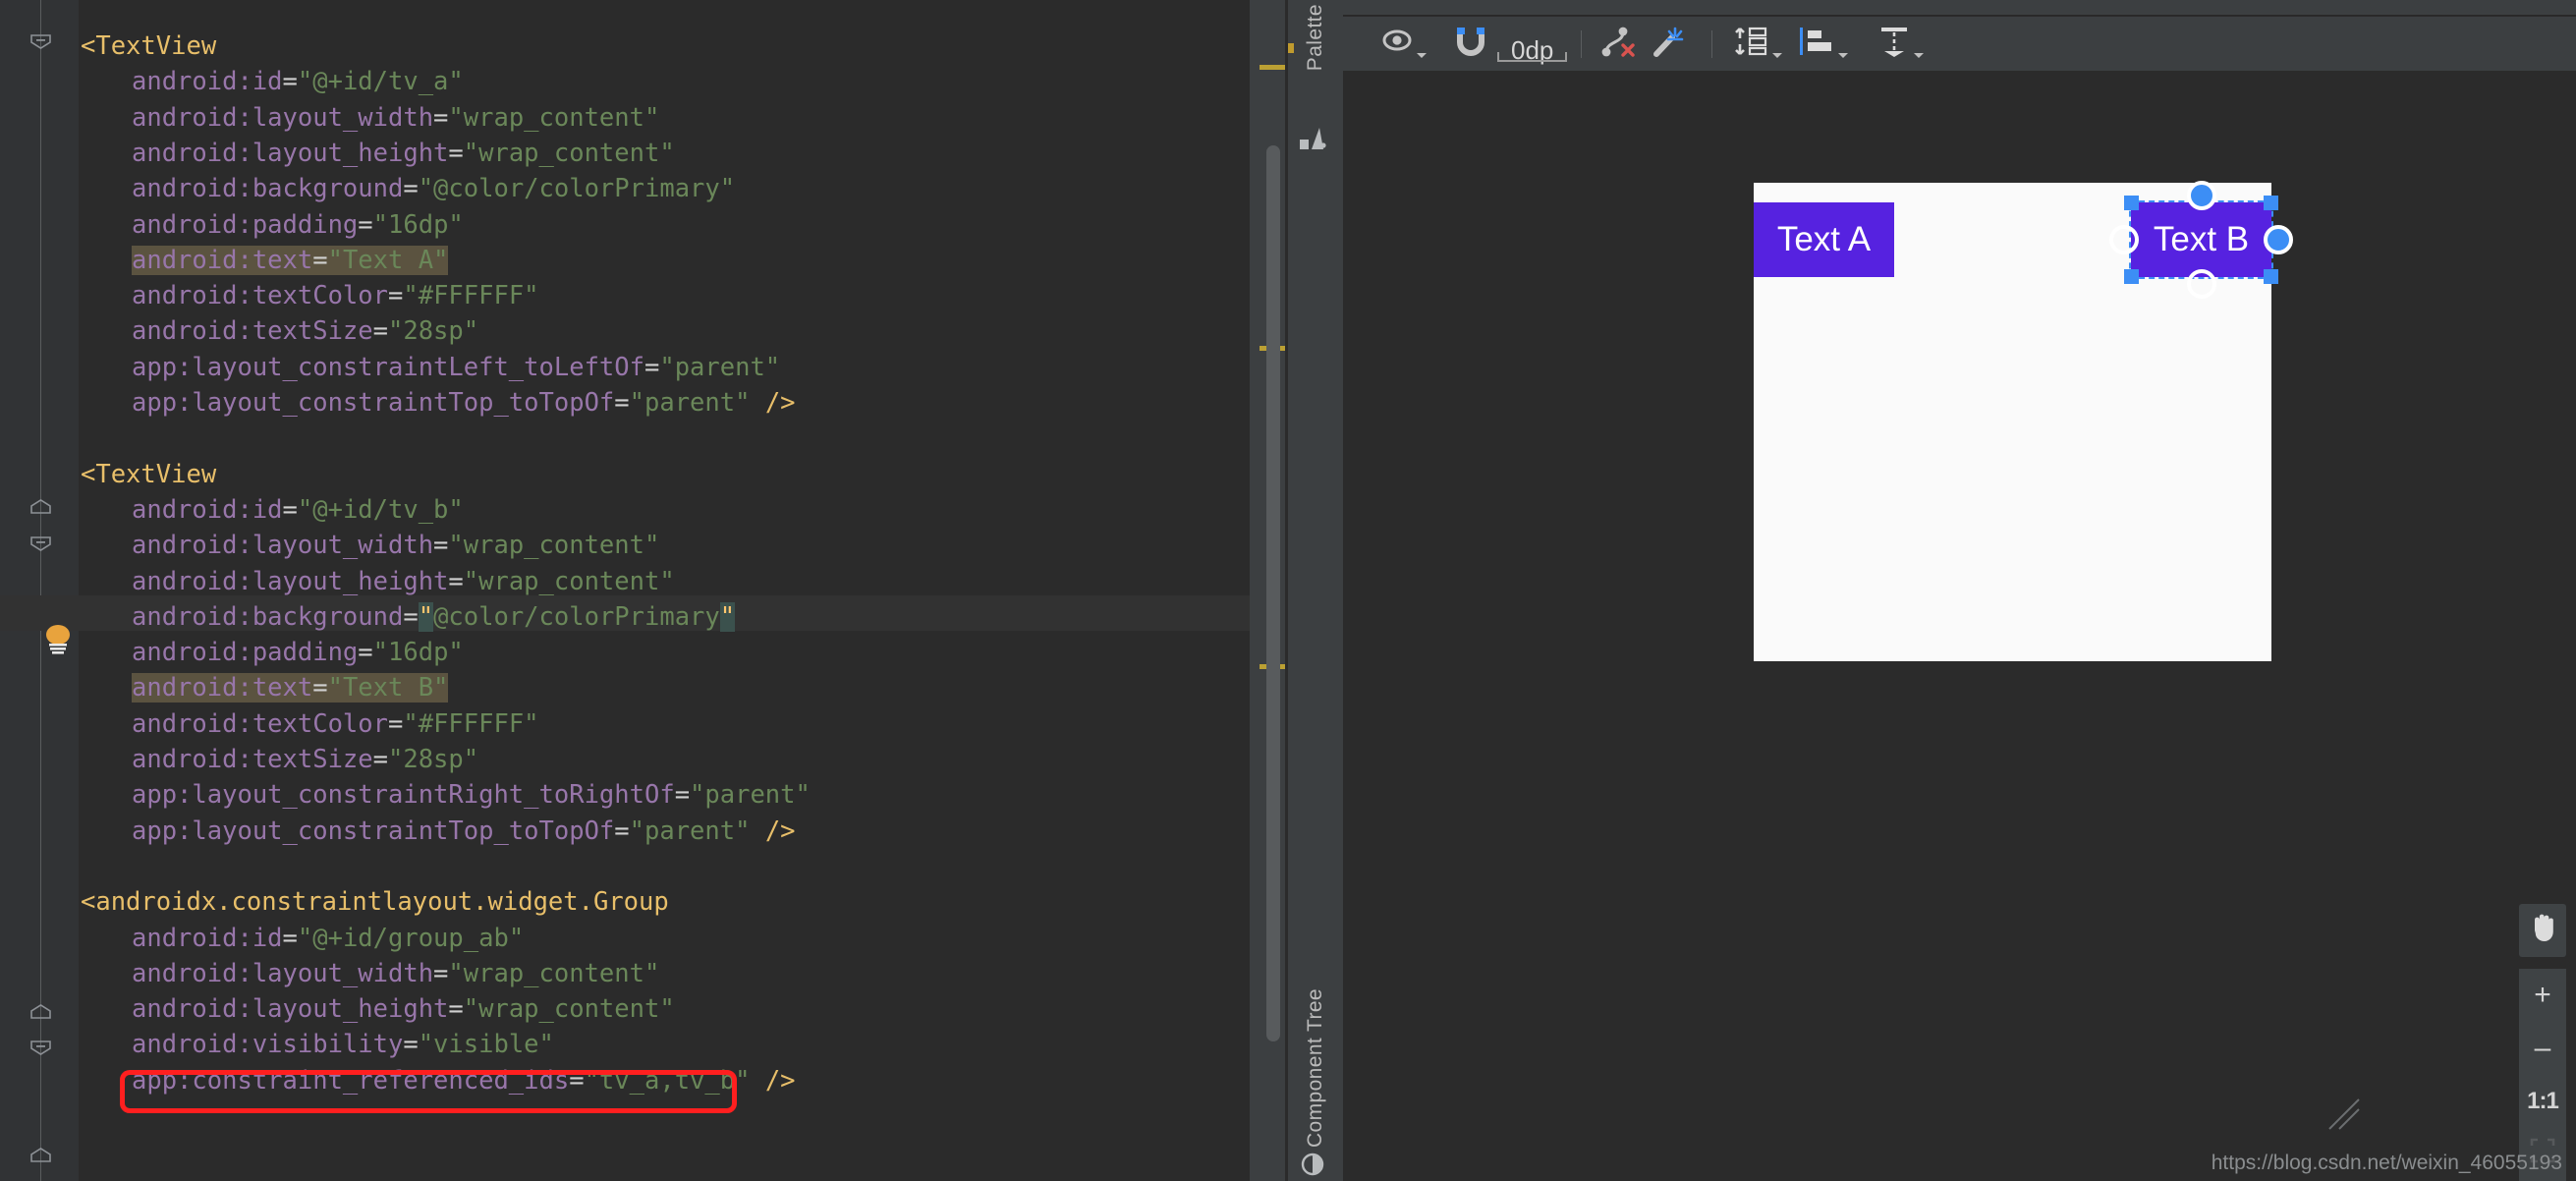 This screenshot has height=1181, width=2576. Describe the element at coordinates (2131, 276) in the screenshot. I see `resize-handle-bottom-left` at that location.